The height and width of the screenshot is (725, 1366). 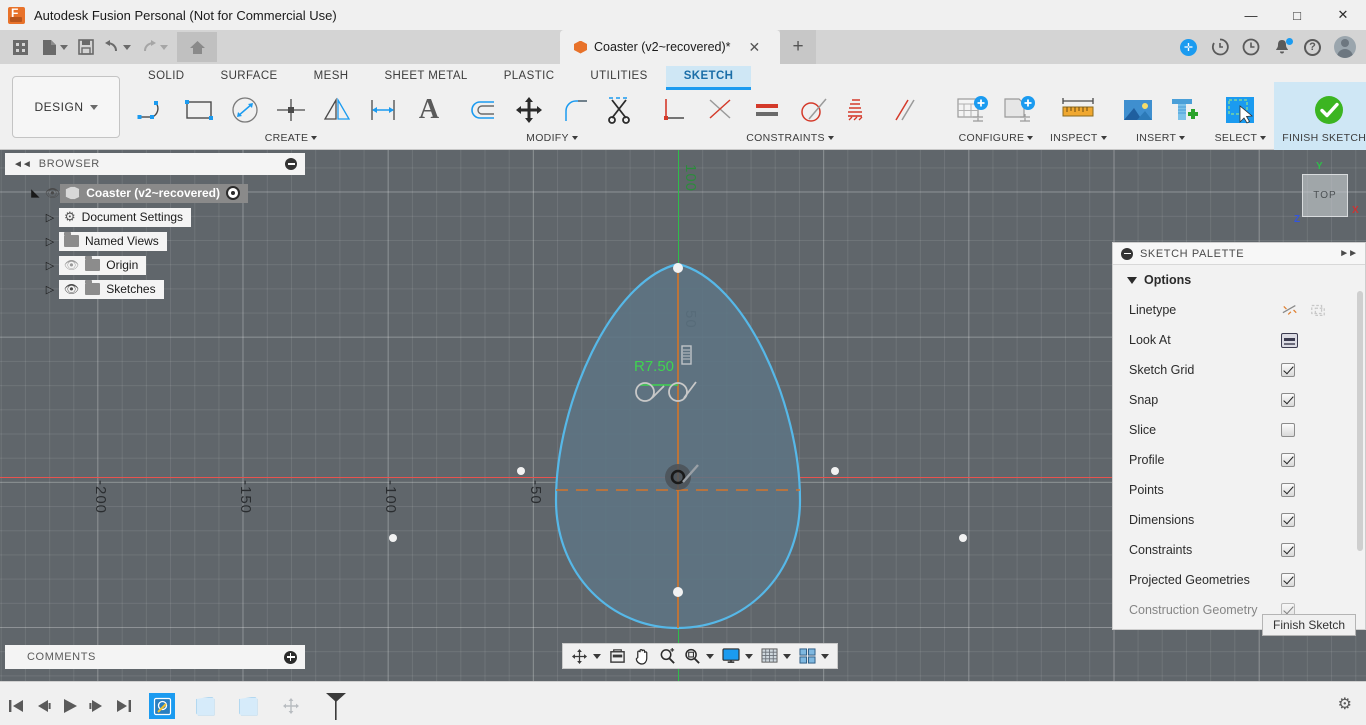 What do you see at coordinates (117, 47) in the screenshot?
I see `undo-button` at bounding box center [117, 47].